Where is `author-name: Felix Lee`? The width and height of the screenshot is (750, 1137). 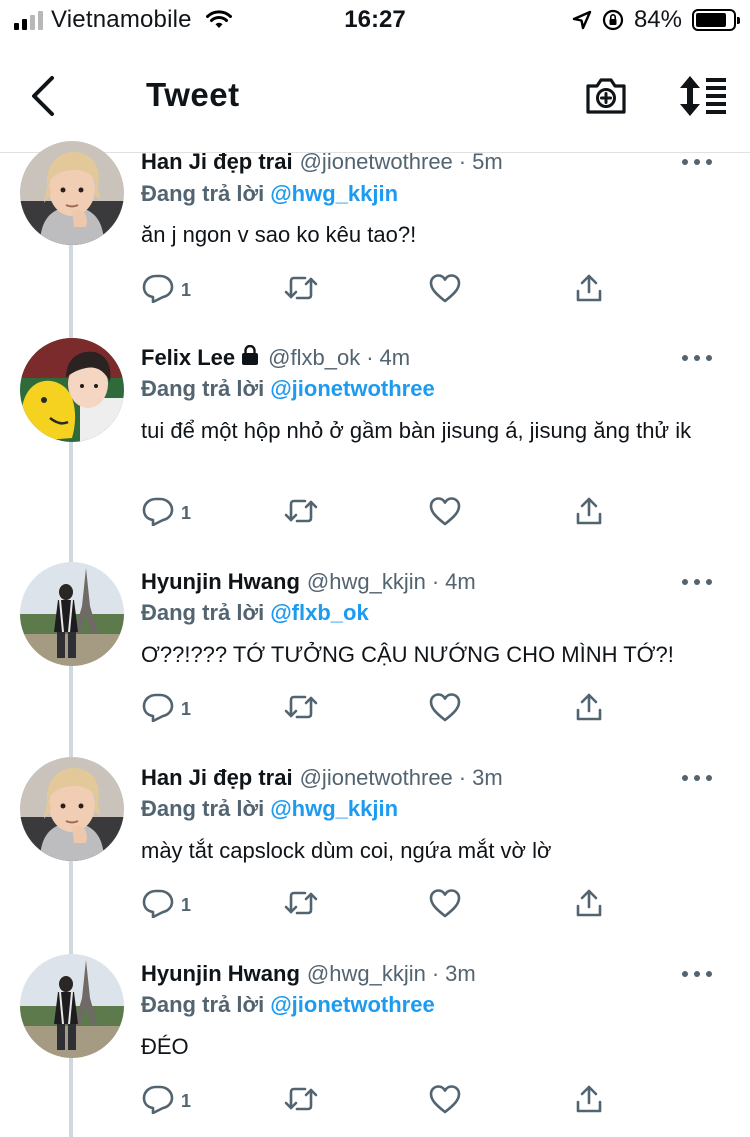 author-name: Felix Lee is located at coordinates (188, 358).